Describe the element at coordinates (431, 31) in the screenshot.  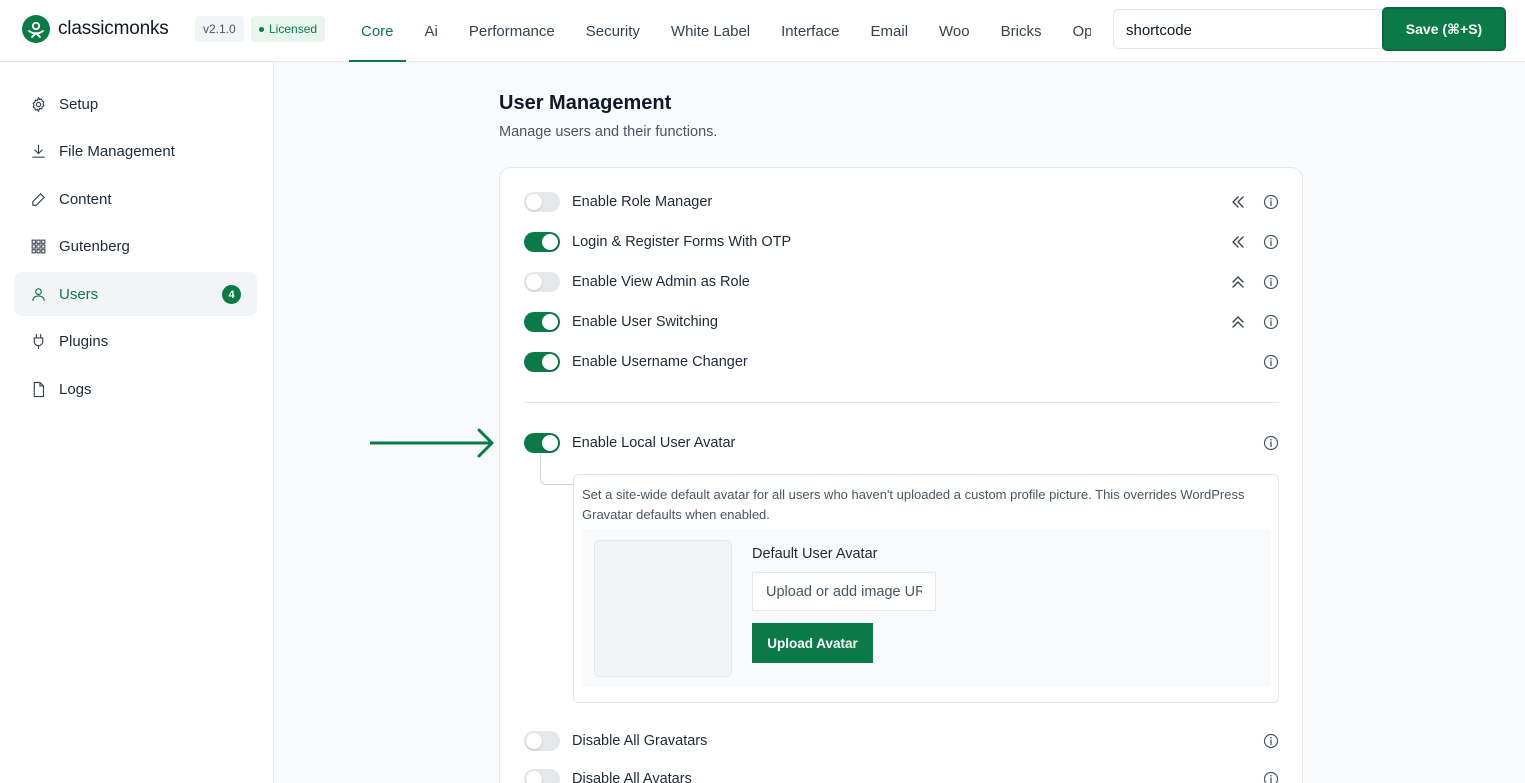
I see `tab-ai: Ai` at that location.